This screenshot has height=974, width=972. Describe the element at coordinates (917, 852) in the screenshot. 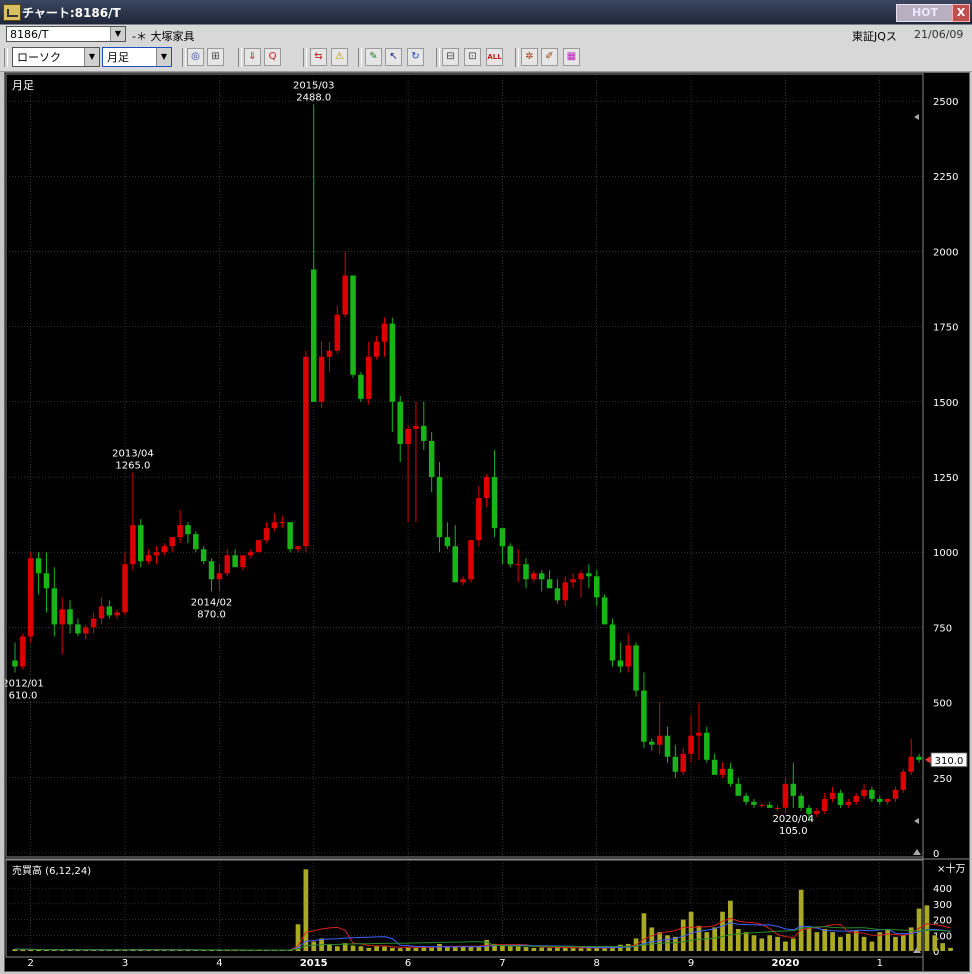

I see `scroll-down-arrow-icon` at that location.